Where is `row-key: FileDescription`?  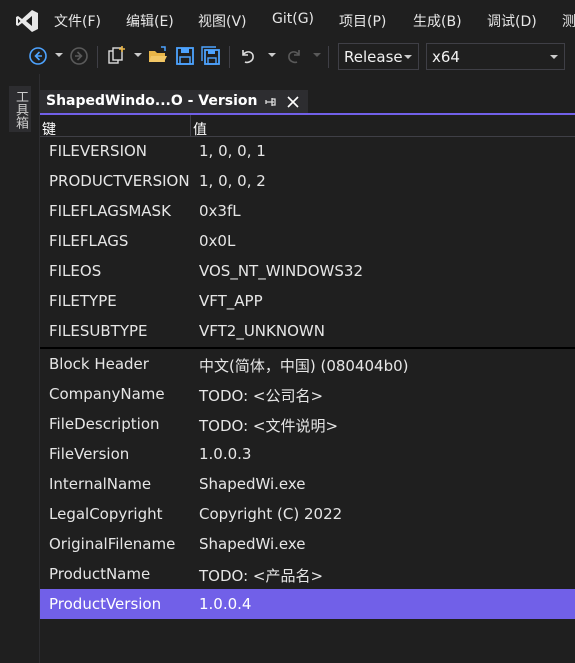 row-key: FileDescription is located at coordinates (104, 424).